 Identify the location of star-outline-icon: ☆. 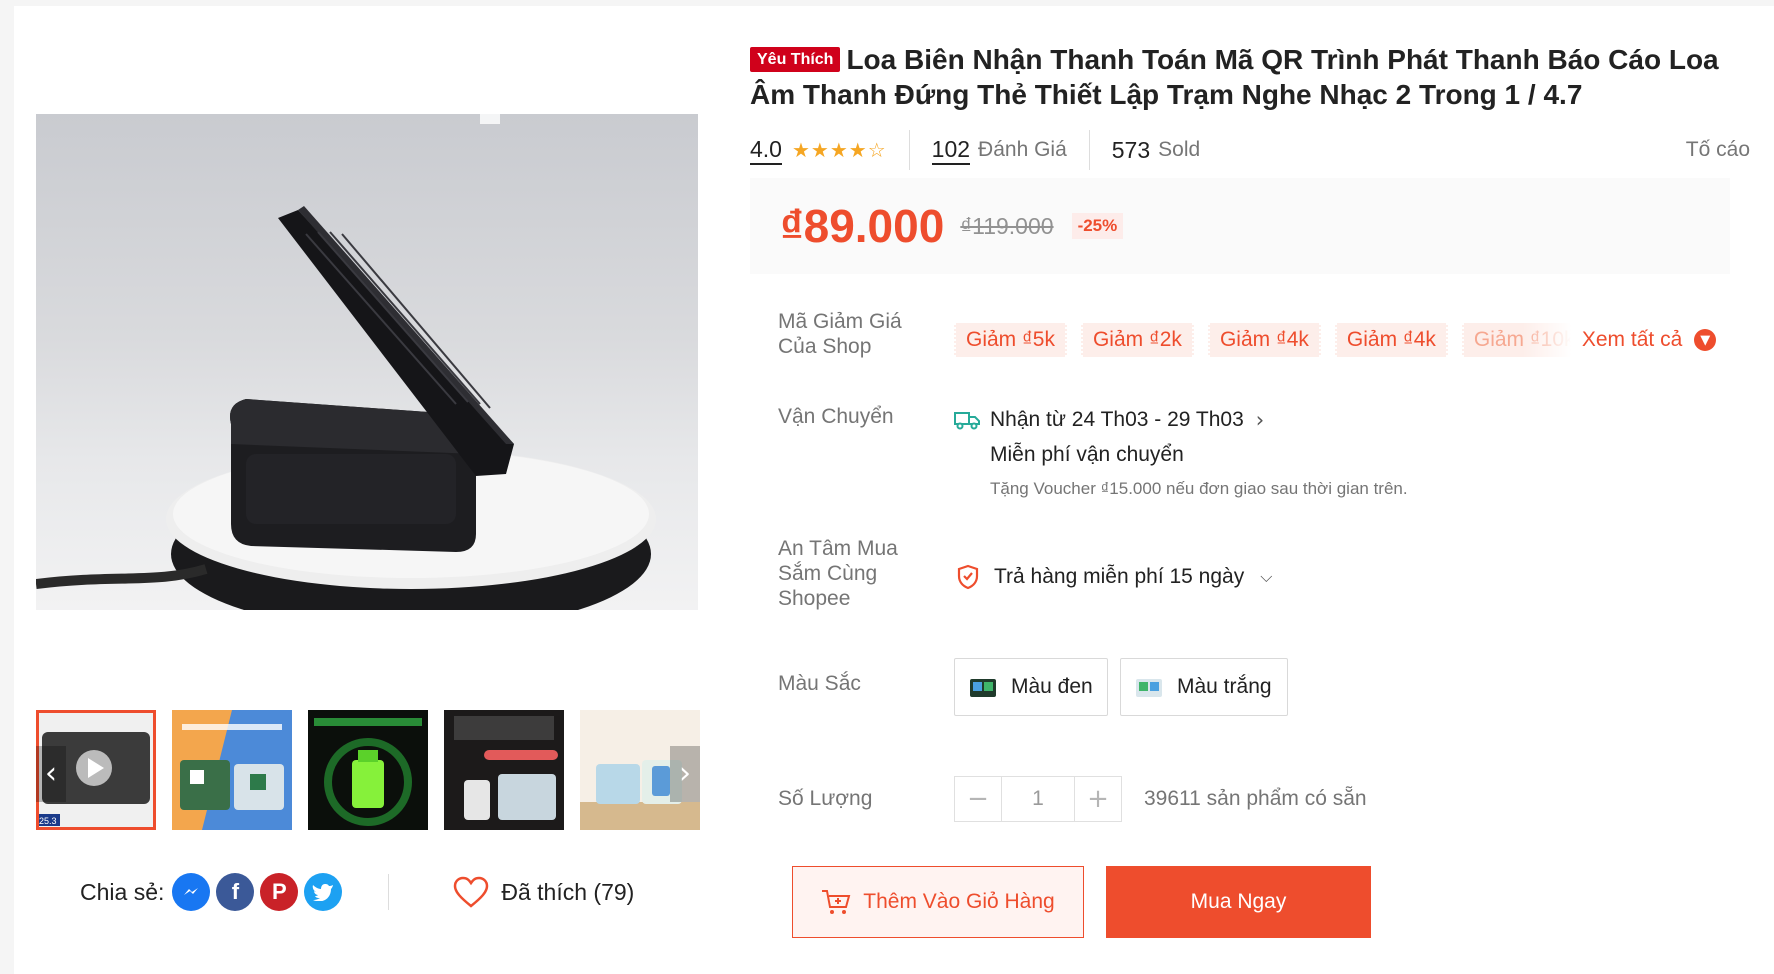
(876, 150).